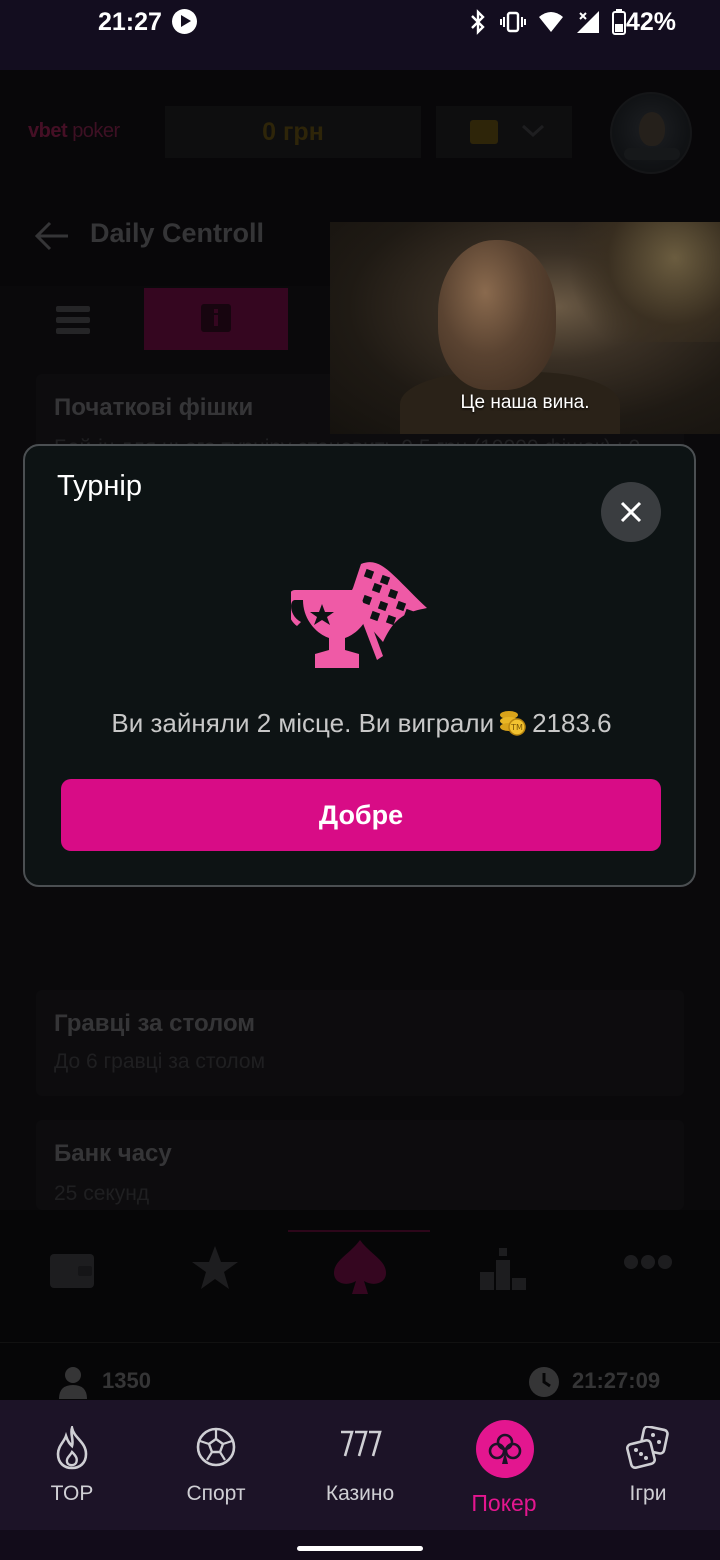 This screenshot has height=1560, width=720. What do you see at coordinates (504, 1503) in the screenshot?
I see `nav-label: Покер` at bounding box center [504, 1503].